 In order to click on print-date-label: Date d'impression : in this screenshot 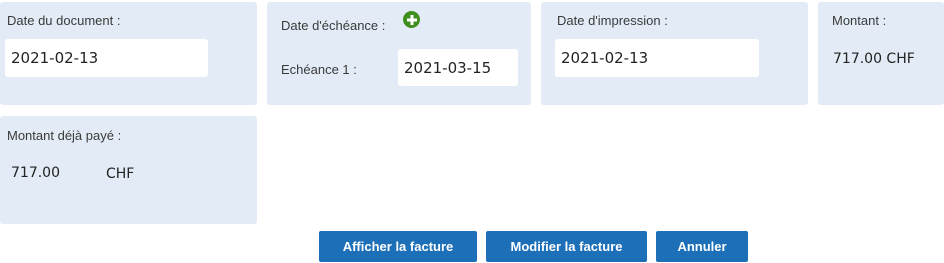, I will do `click(612, 20)`.